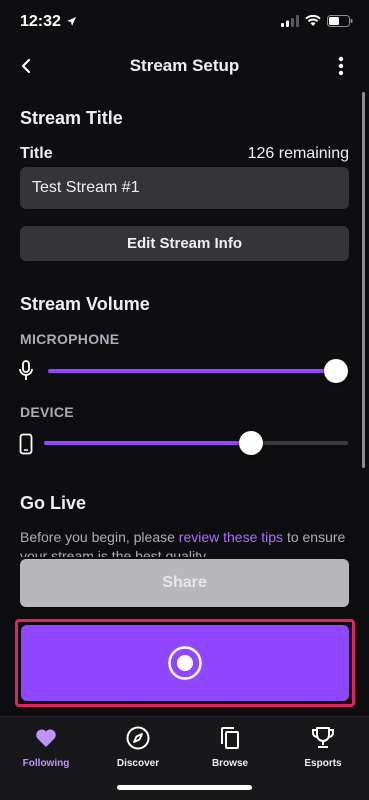 The height and width of the screenshot is (800, 369). I want to click on browse-icon, so click(230, 738).